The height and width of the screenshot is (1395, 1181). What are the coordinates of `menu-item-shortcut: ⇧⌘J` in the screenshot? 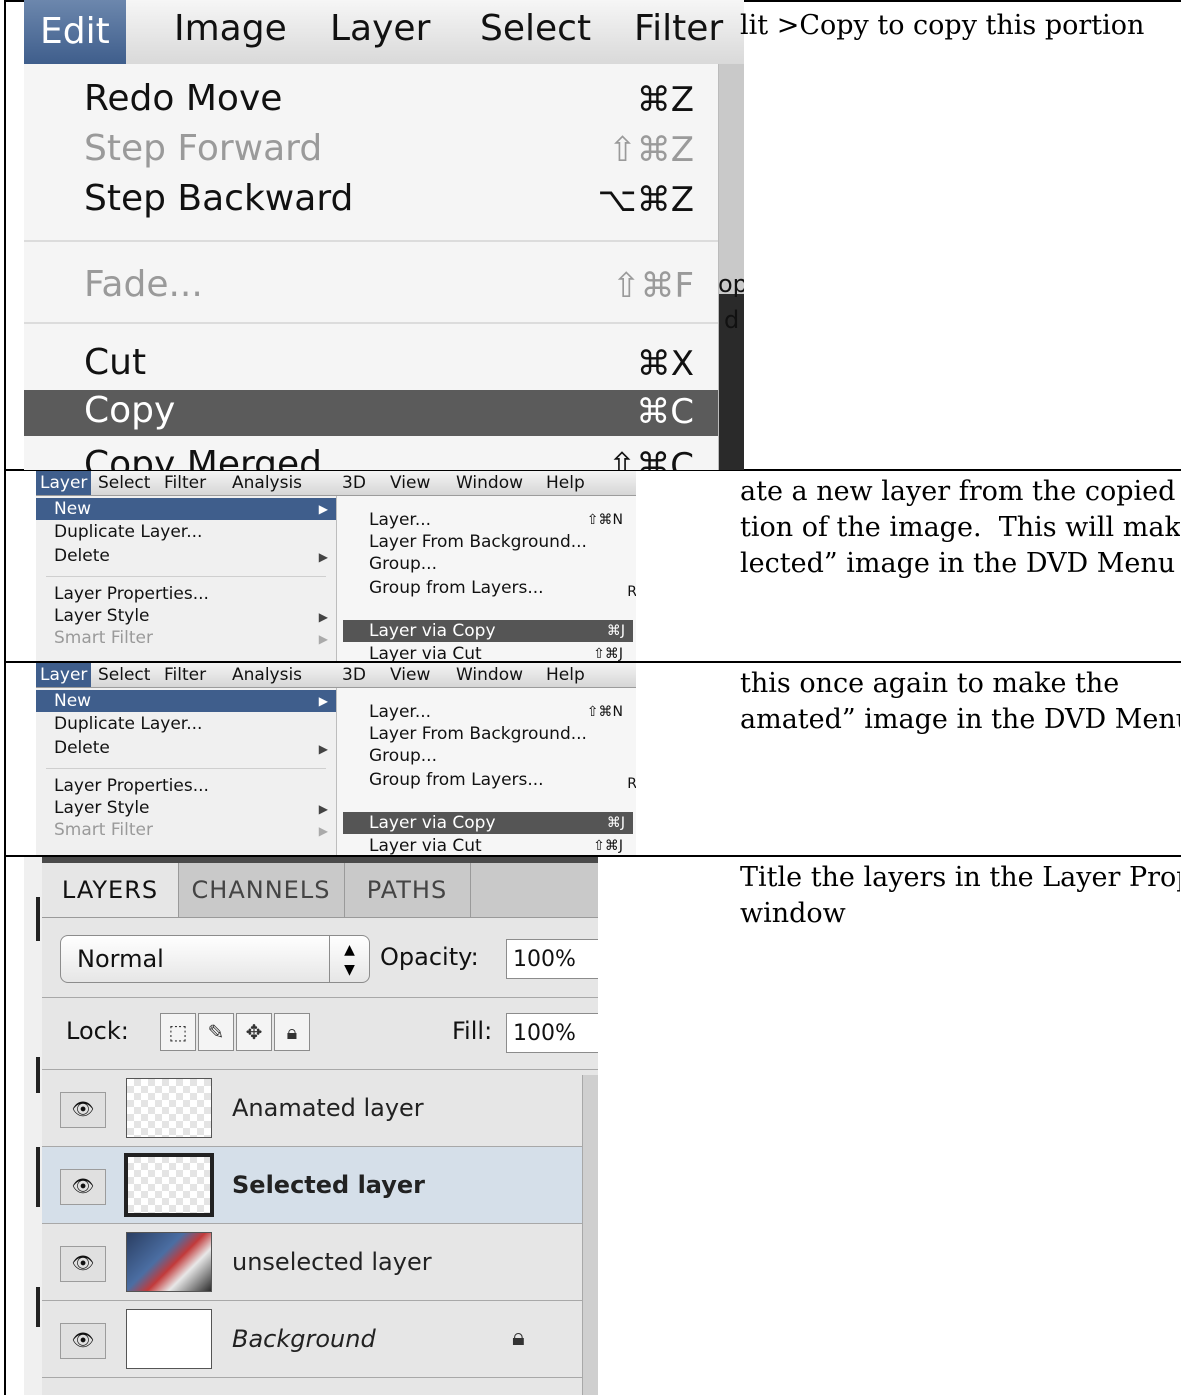 It's located at (608, 846).